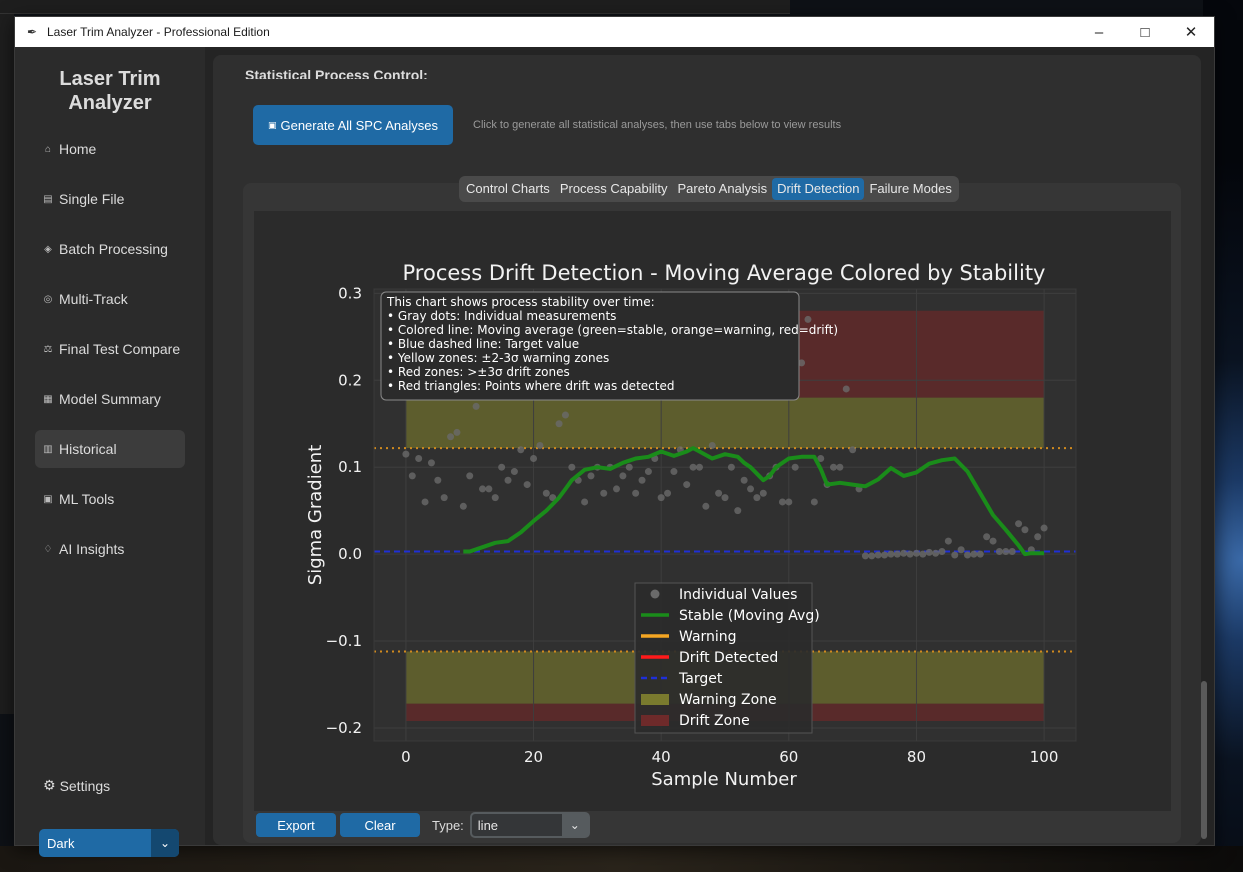 Image resolution: width=1243 pixels, height=872 pixels. Describe the element at coordinates (1099, 32) in the screenshot. I see `minimize-button: –` at that location.